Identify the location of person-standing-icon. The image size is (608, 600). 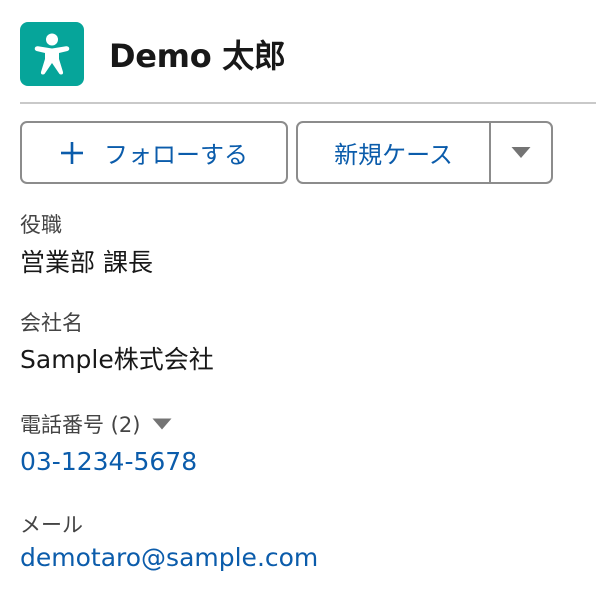
(52, 54).